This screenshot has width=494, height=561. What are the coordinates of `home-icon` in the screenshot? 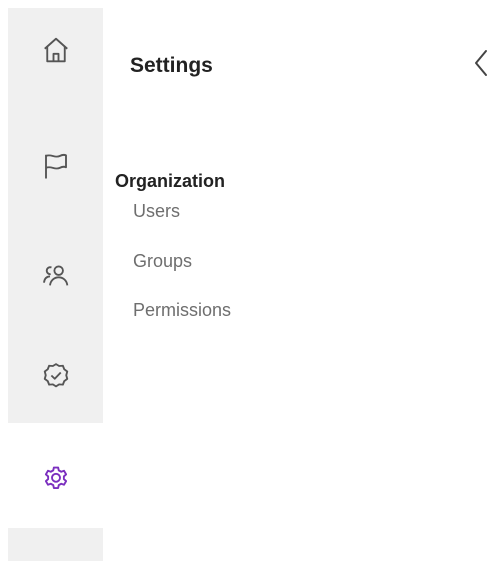 It's located at (55, 50).